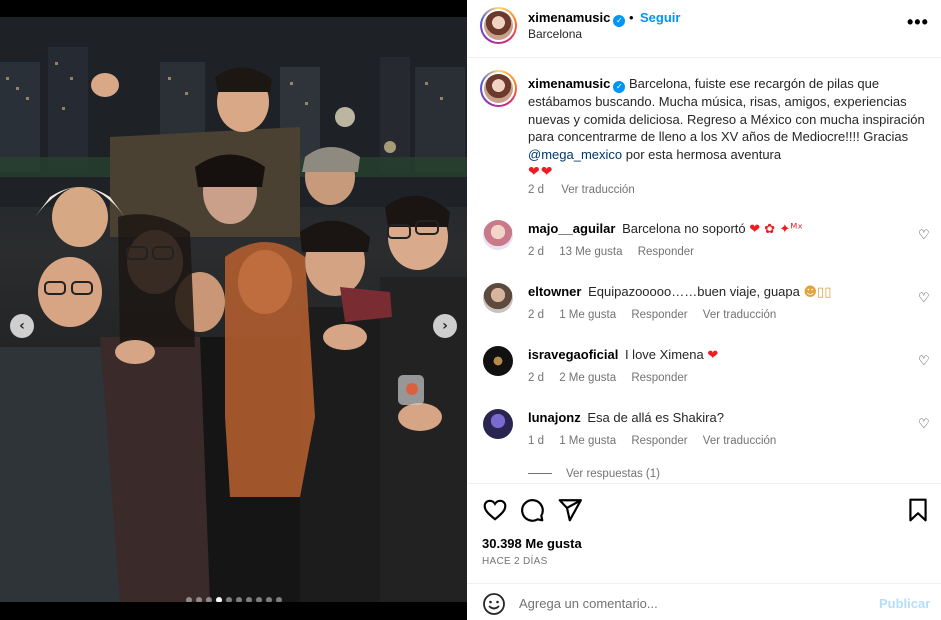 This screenshot has height=620, width=941. What do you see at coordinates (587, 378) in the screenshot?
I see `comment-likes: 2 Me gusta` at bounding box center [587, 378].